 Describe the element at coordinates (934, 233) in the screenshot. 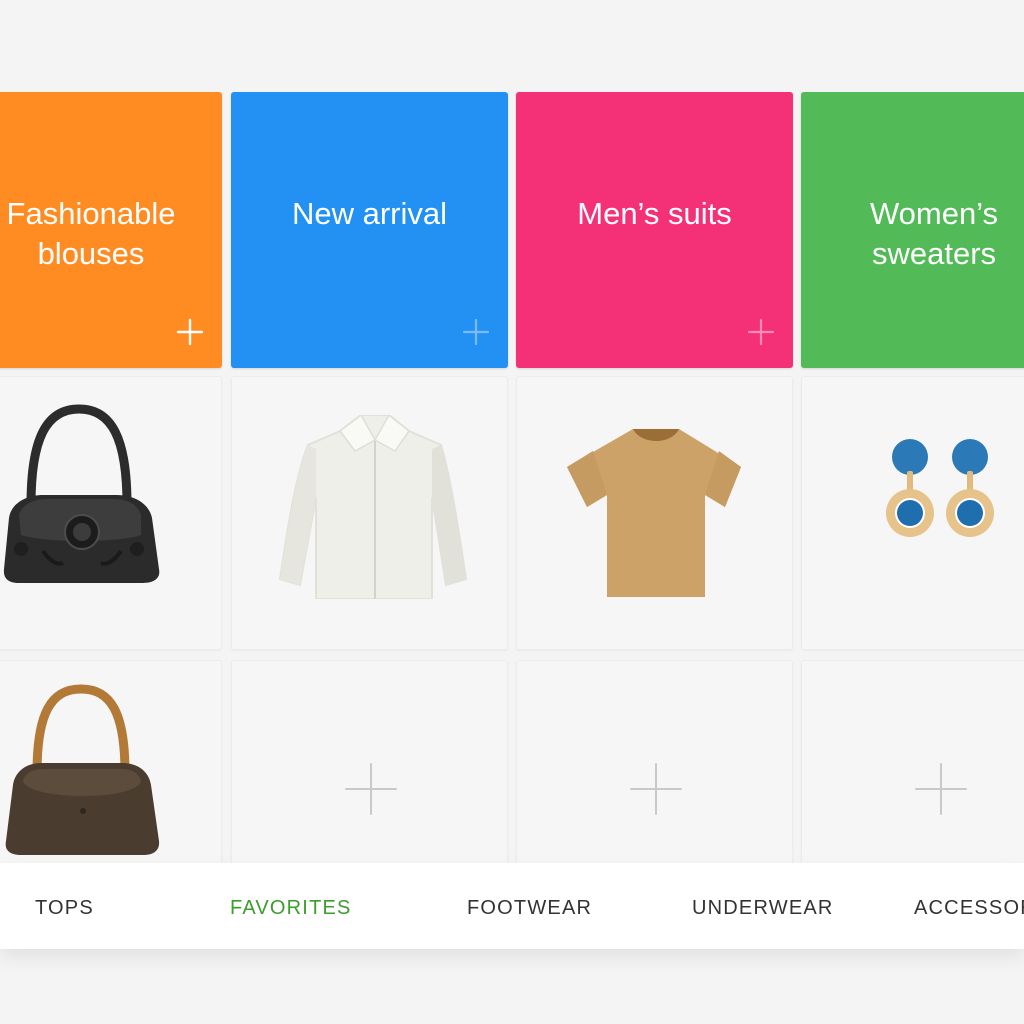

I see `category-title: Women’s sweaters` at that location.